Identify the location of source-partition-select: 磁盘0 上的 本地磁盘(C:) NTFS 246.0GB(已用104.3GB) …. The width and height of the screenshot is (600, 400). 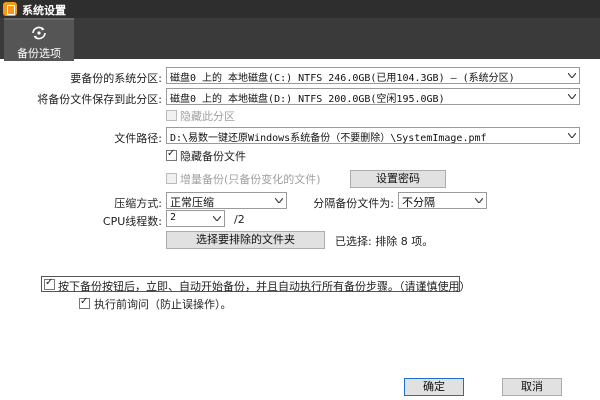
(373, 75).